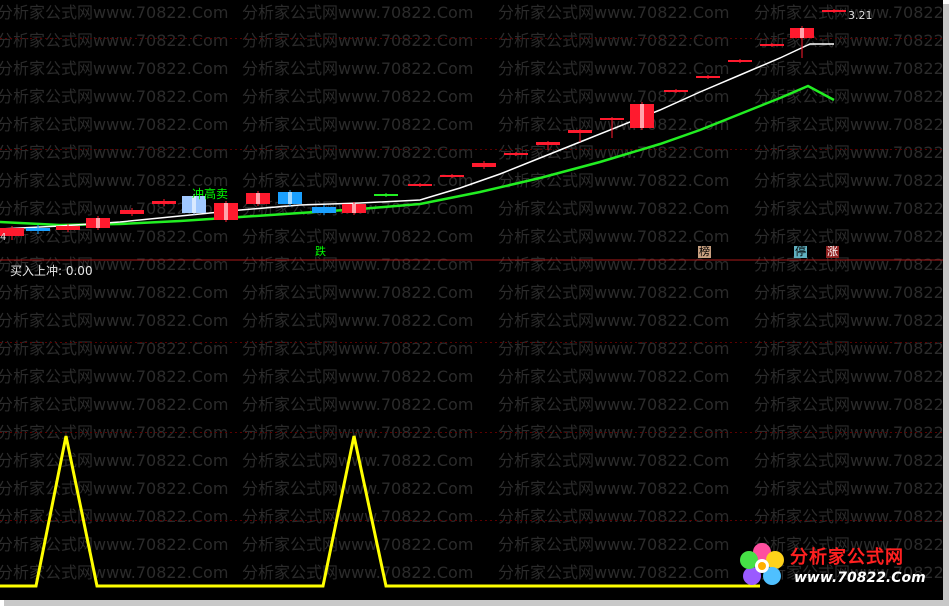 The height and width of the screenshot is (606, 949). What do you see at coordinates (704, 251) in the screenshot?
I see `signal-bang: 榜` at bounding box center [704, 251].